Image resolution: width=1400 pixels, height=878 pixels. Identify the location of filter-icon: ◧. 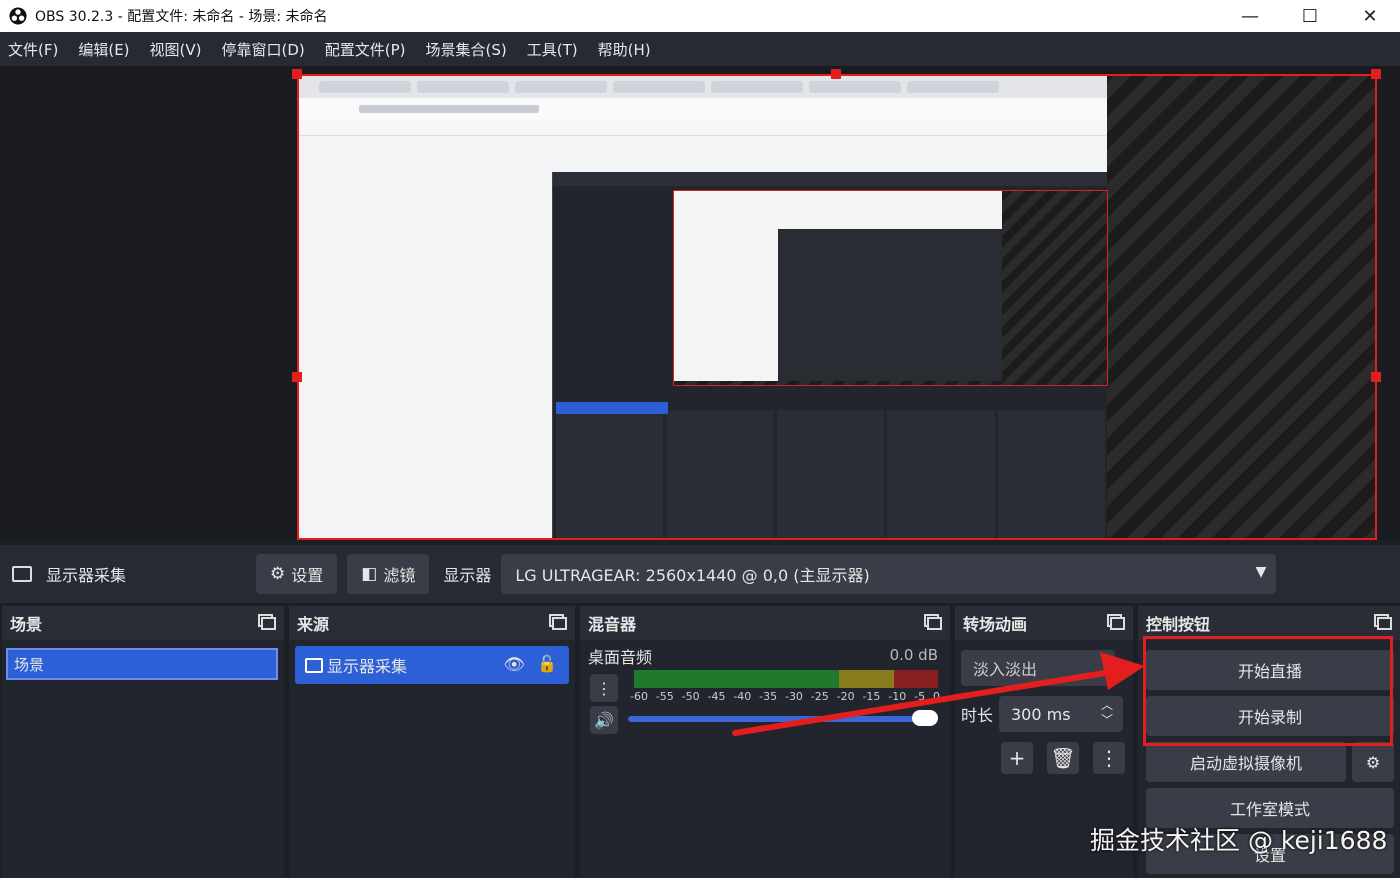
(369, 574).